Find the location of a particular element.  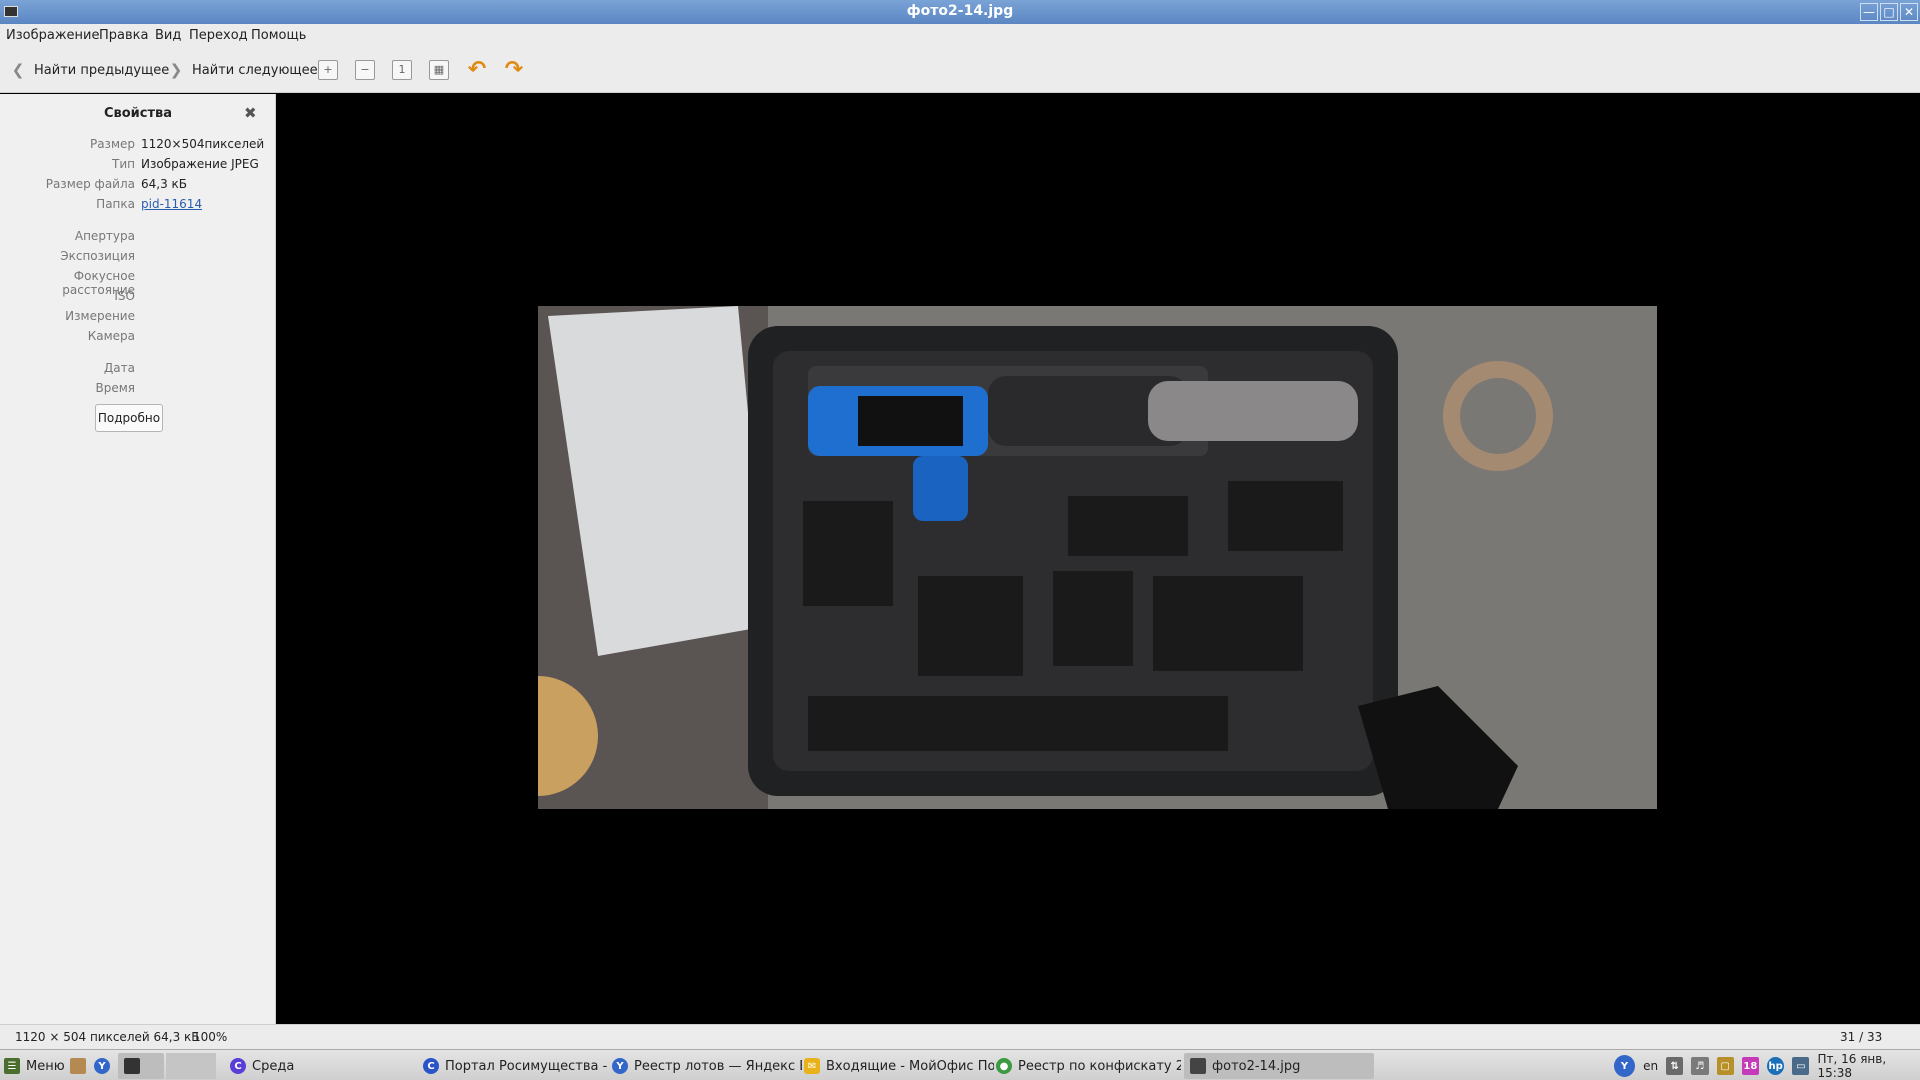

sreda-icon: C is located at coordinates (238, 1066).